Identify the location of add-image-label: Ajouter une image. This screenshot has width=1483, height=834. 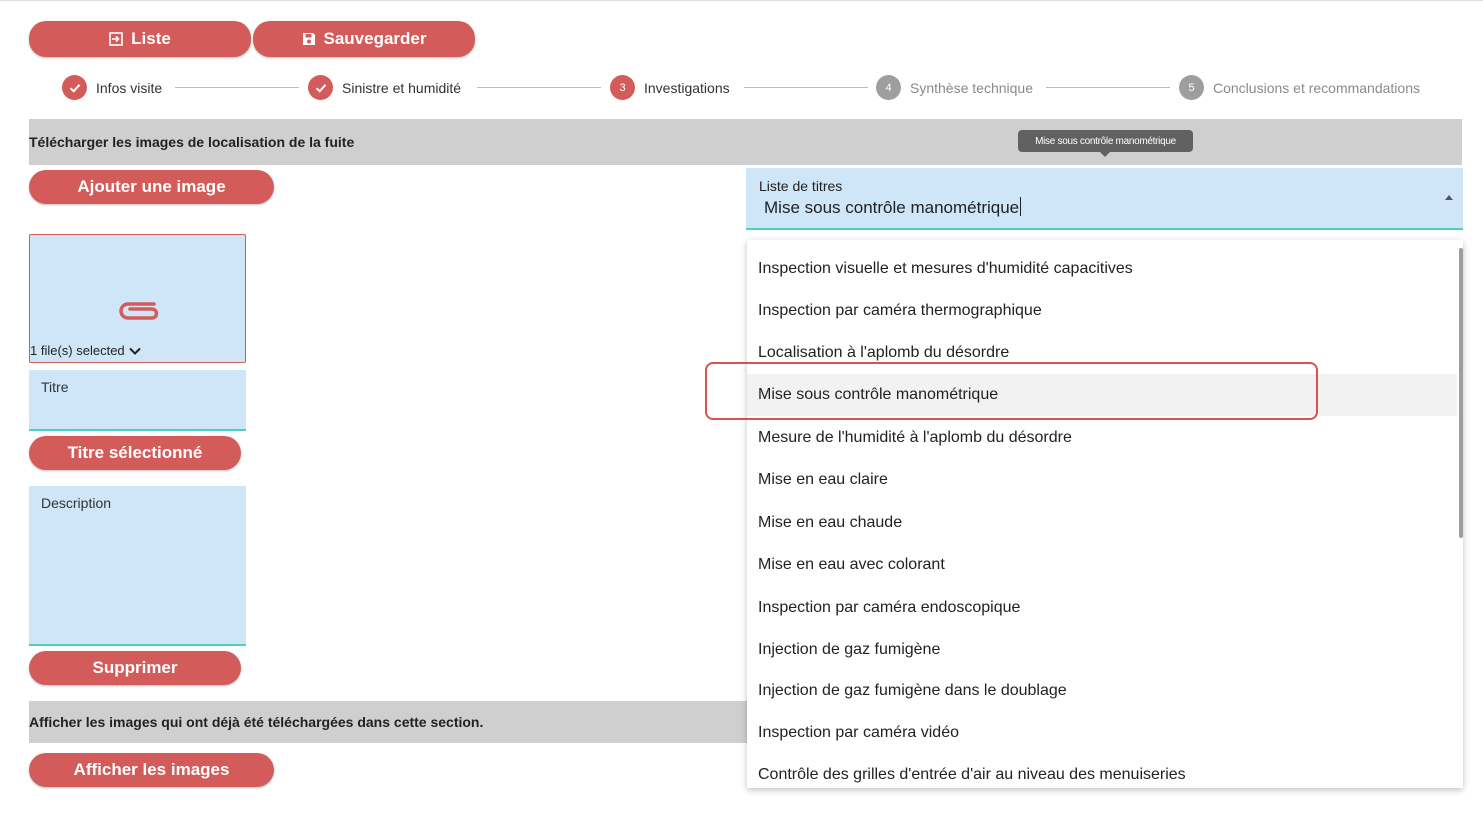
(151, 186).